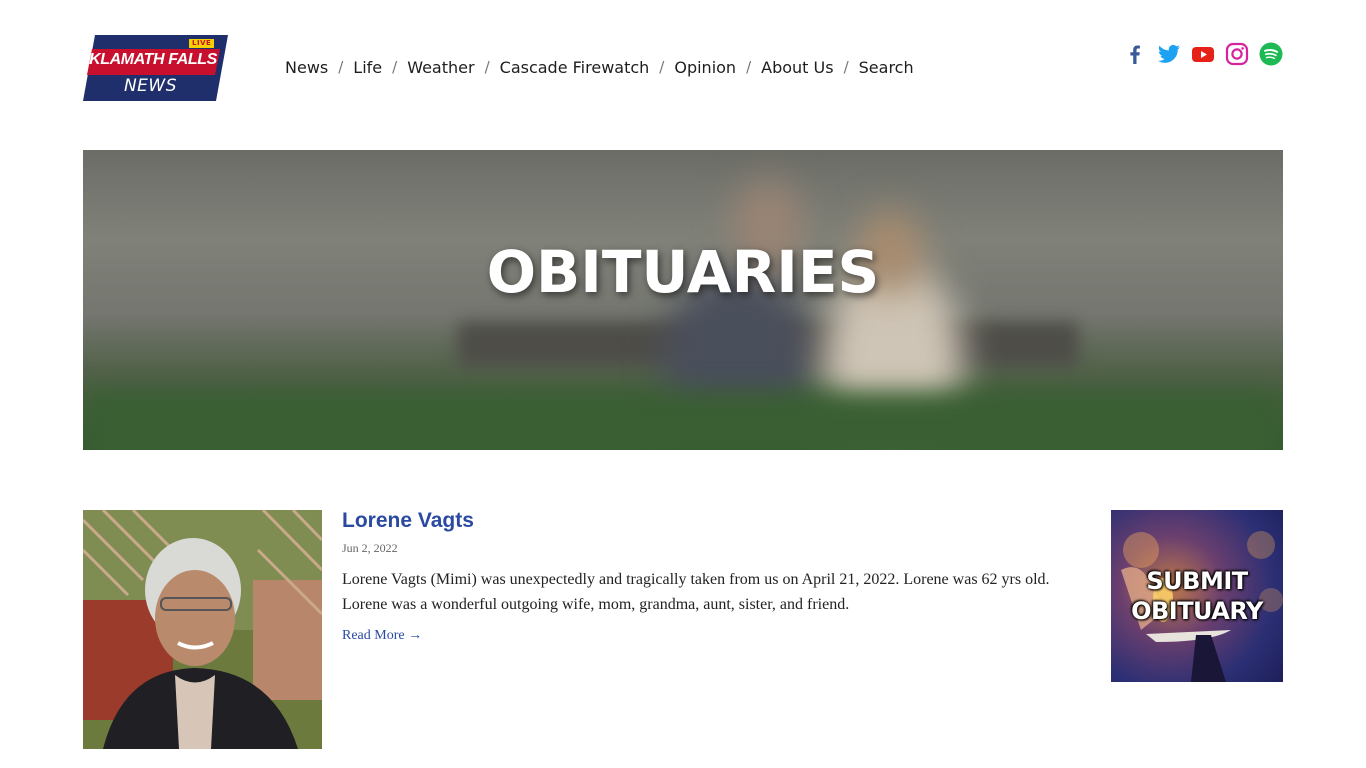  I want to click on logo-title: KLAMATH FALLS, so click(153, 59).